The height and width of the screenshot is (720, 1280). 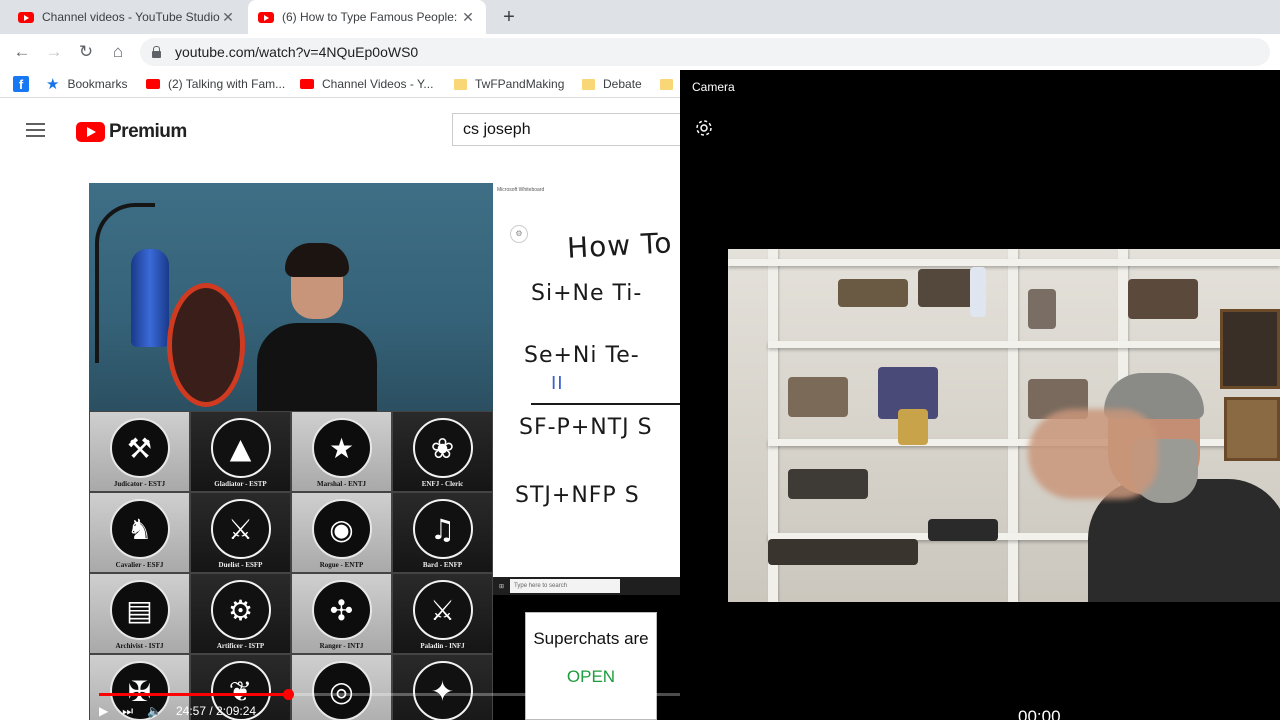 What do you see at coordinates (156, 51) in the screenshot?
I see `lock-icon` at bounding box center [156, 51].